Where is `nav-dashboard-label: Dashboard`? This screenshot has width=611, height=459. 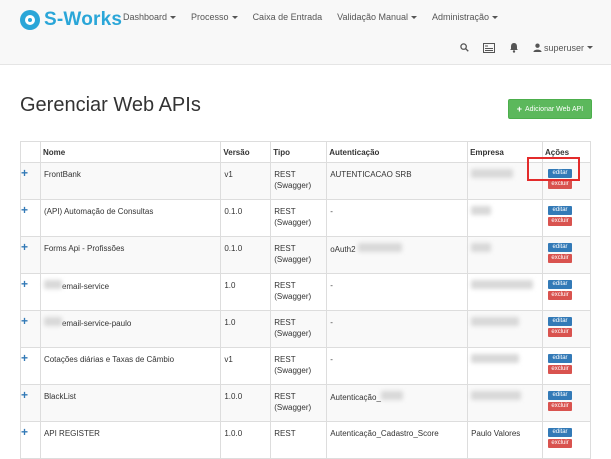 nav-dashboard-label: Dashboard is located at coordinates (145, 17).